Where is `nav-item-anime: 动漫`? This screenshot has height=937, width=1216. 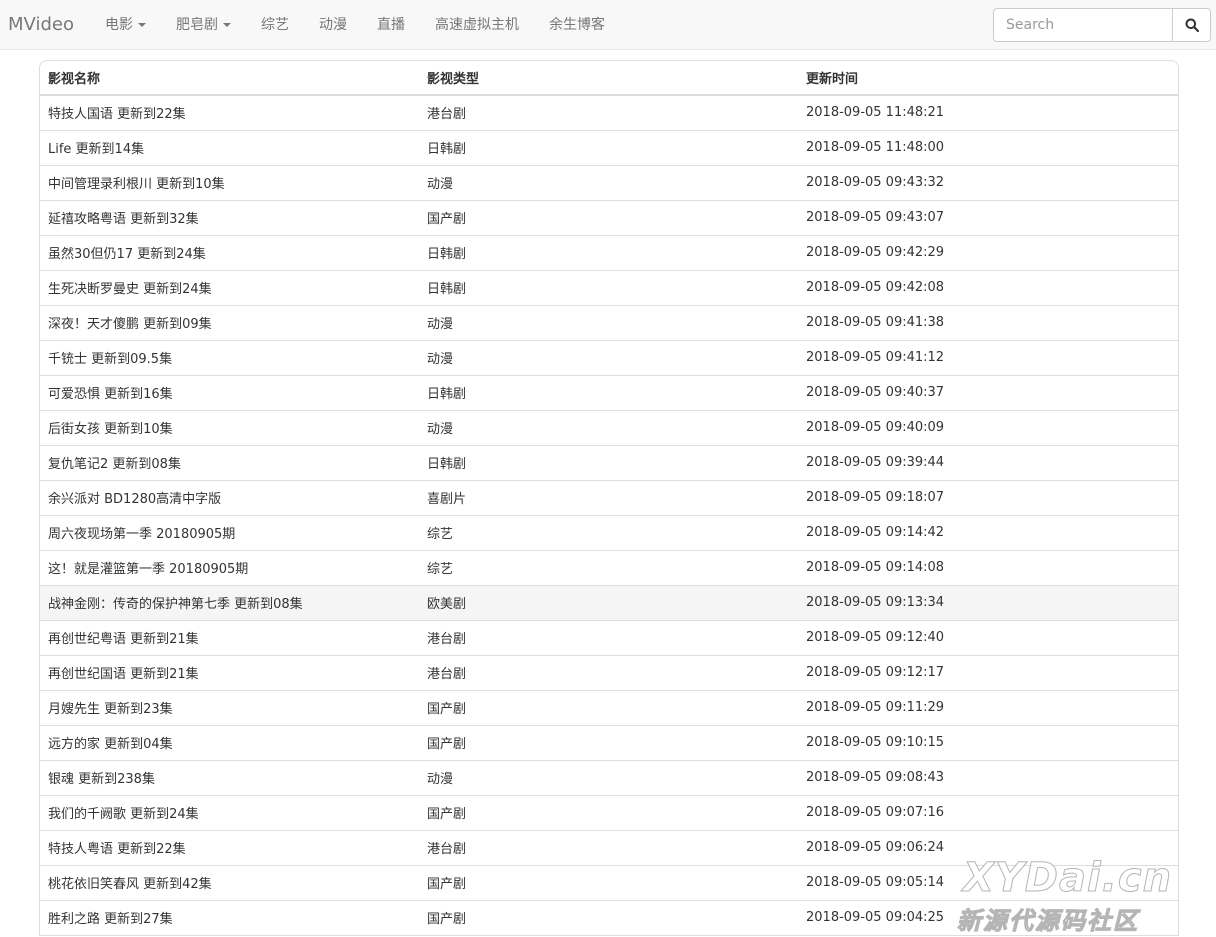 nav-item-anime: 动漫 is located at coordinates (333, 25).